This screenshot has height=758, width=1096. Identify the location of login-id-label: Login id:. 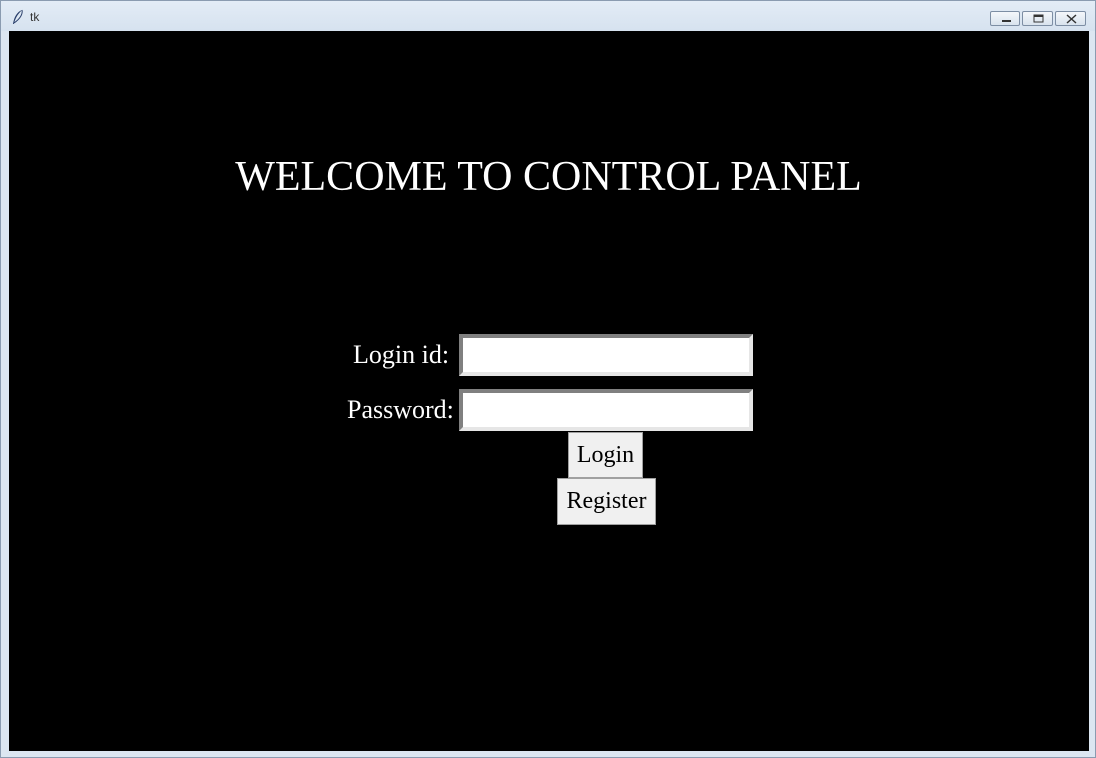
(401, 354).